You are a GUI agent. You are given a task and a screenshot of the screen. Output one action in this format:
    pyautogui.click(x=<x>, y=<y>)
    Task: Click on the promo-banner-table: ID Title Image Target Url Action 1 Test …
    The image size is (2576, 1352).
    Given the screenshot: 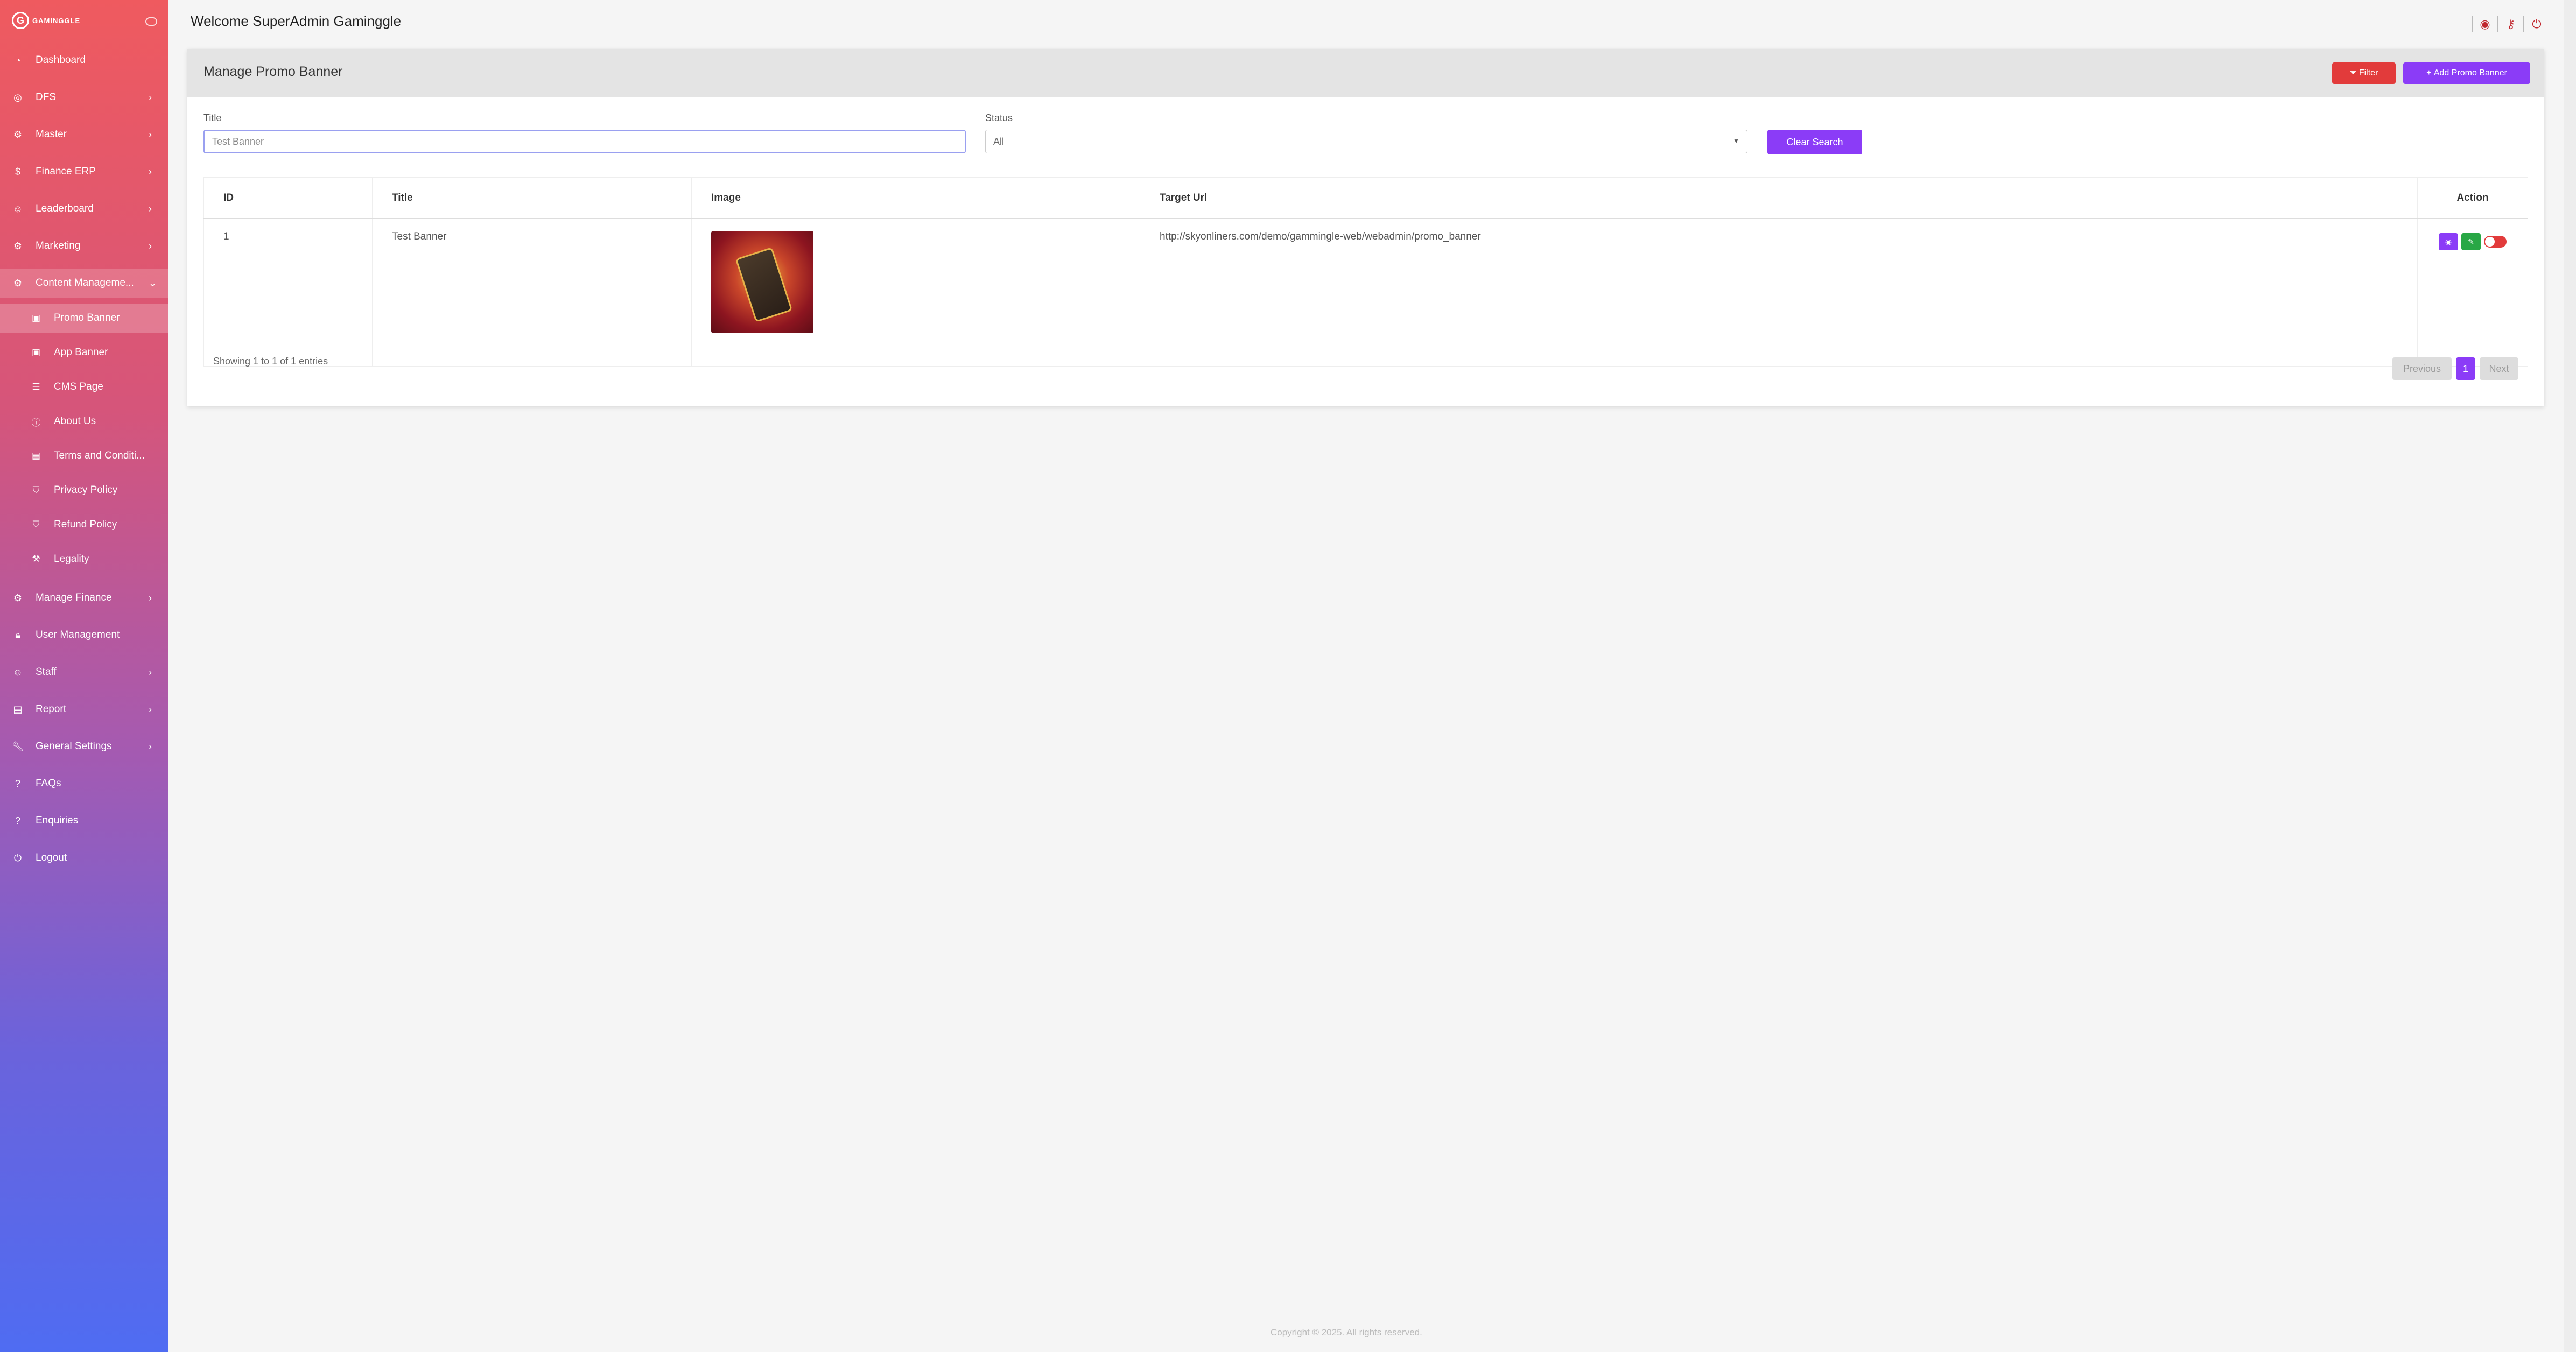 What is the action you would take?
    pyautogui.click(x=1365, y=272)
    